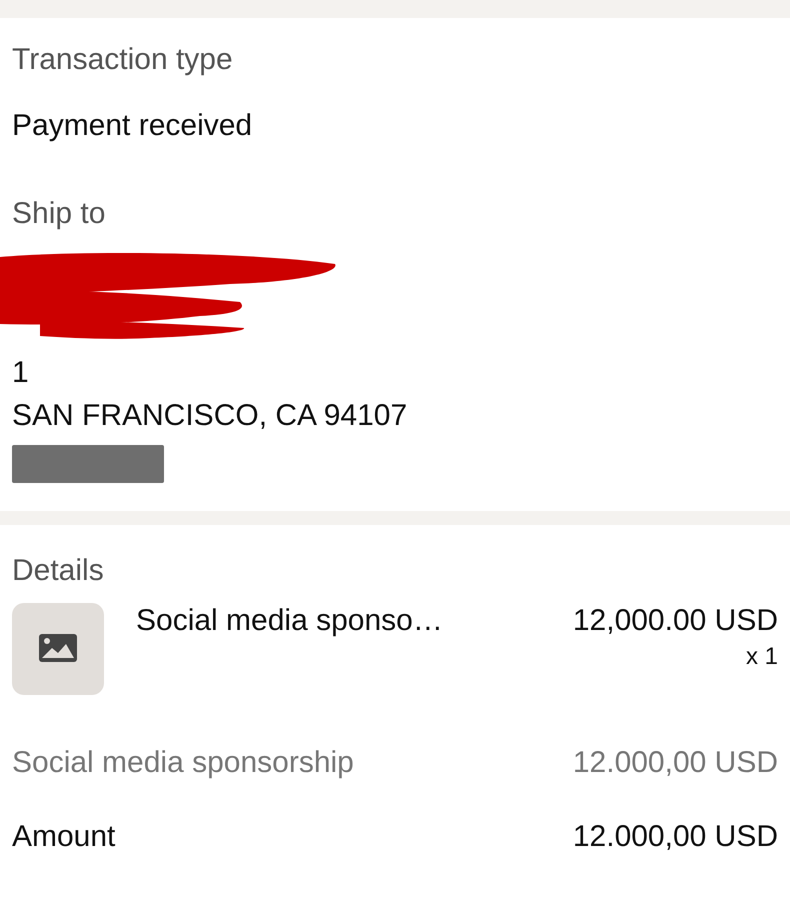 The image size is (790, 910). What do you see at coordinates (675, 621) in the screenshot?
I see `item-price: 12,000.00 USD` at bounding box center [675, 621].